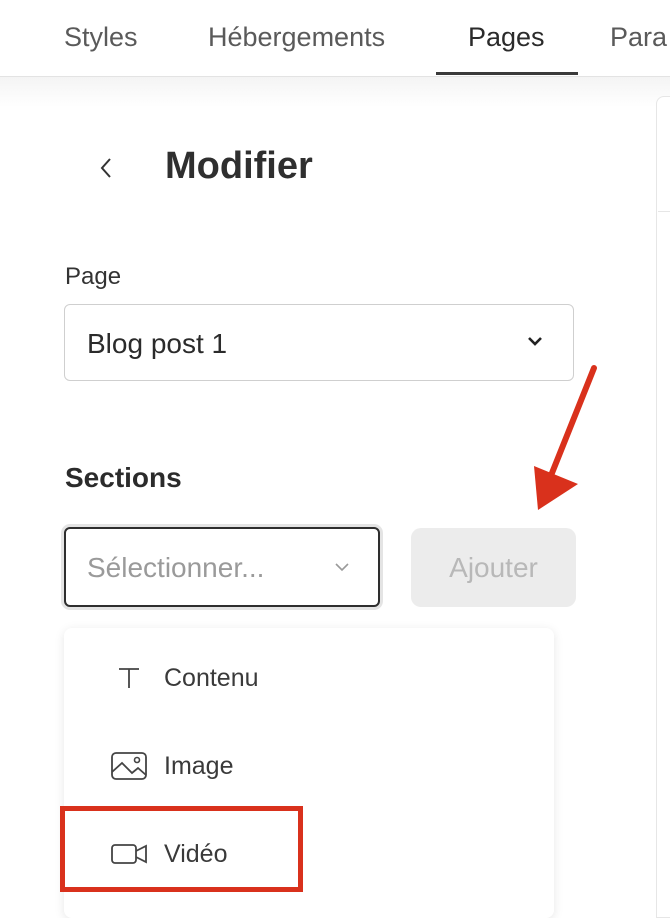  I want to click on active-tab-indicator, so click(507, 73).